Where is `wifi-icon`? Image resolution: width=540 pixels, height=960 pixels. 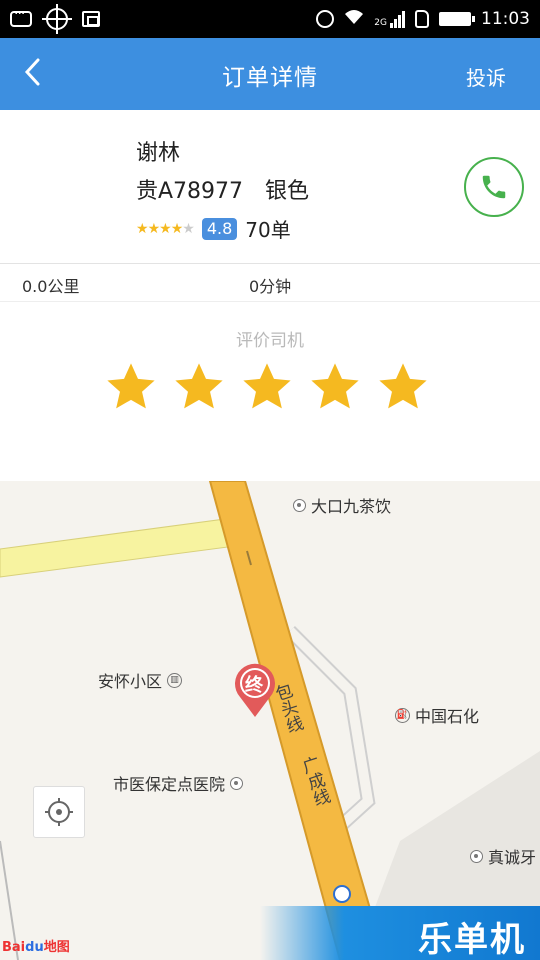 wifi-icon is located at coordinates (354, 19).